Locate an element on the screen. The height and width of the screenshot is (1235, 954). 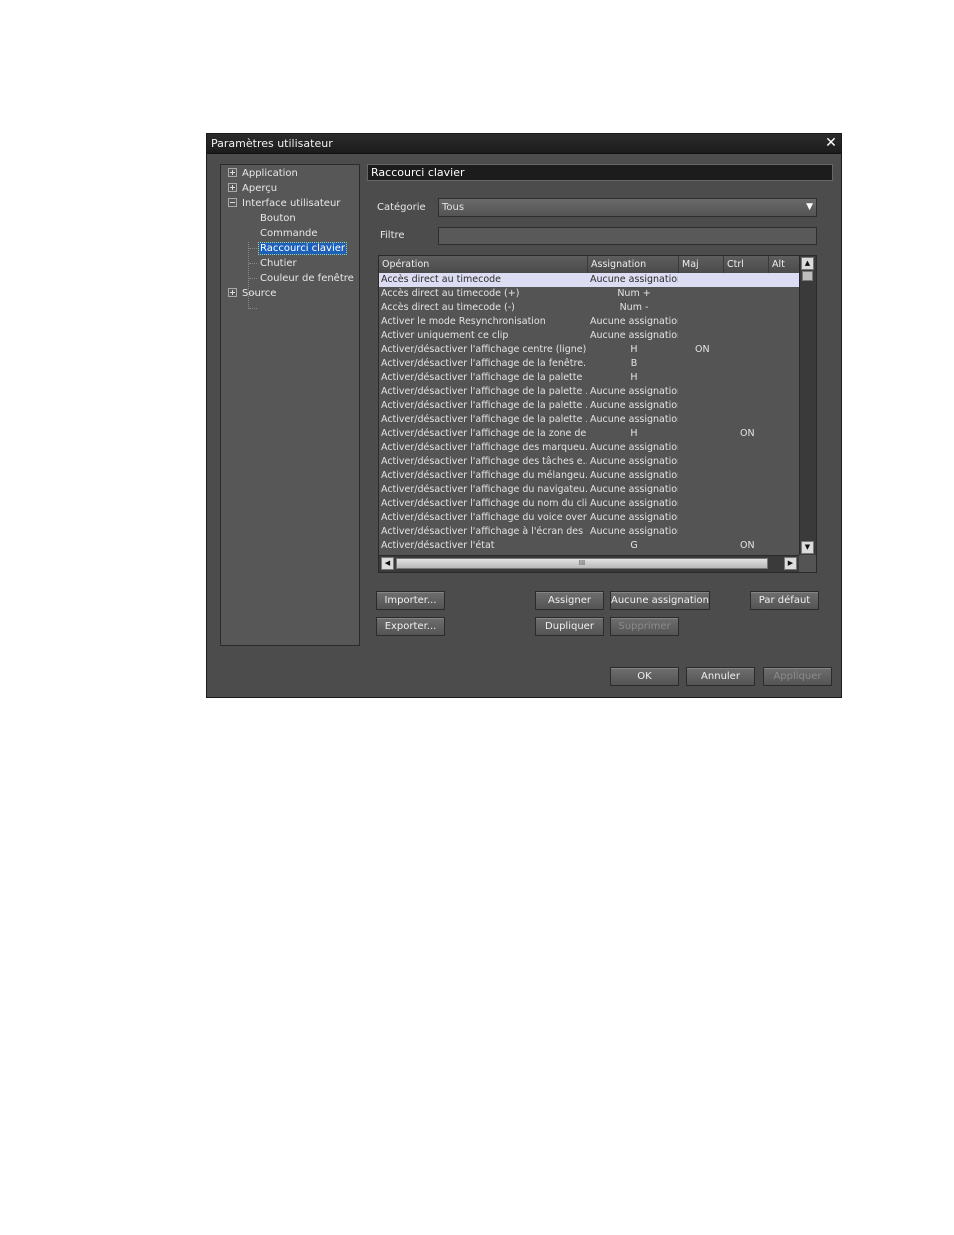
table-row: Activer/désactiver l'état G ON is located at coordinates (589, 546).